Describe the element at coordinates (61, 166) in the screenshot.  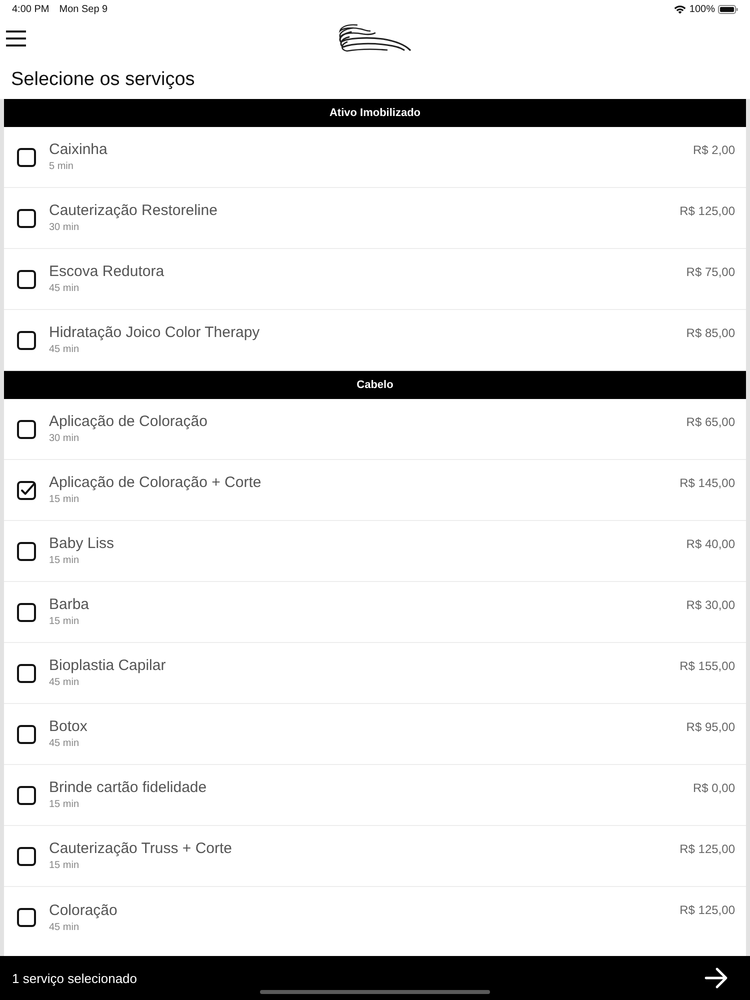
I see `service-duration: 5 min` at that location.